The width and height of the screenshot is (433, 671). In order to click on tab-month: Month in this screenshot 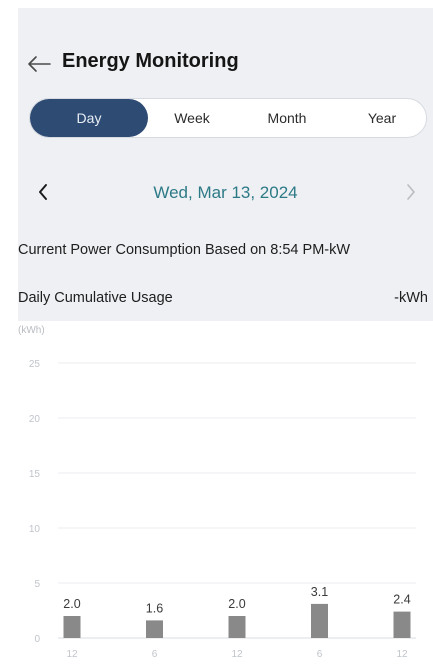, I will do `click(287, 118)`.